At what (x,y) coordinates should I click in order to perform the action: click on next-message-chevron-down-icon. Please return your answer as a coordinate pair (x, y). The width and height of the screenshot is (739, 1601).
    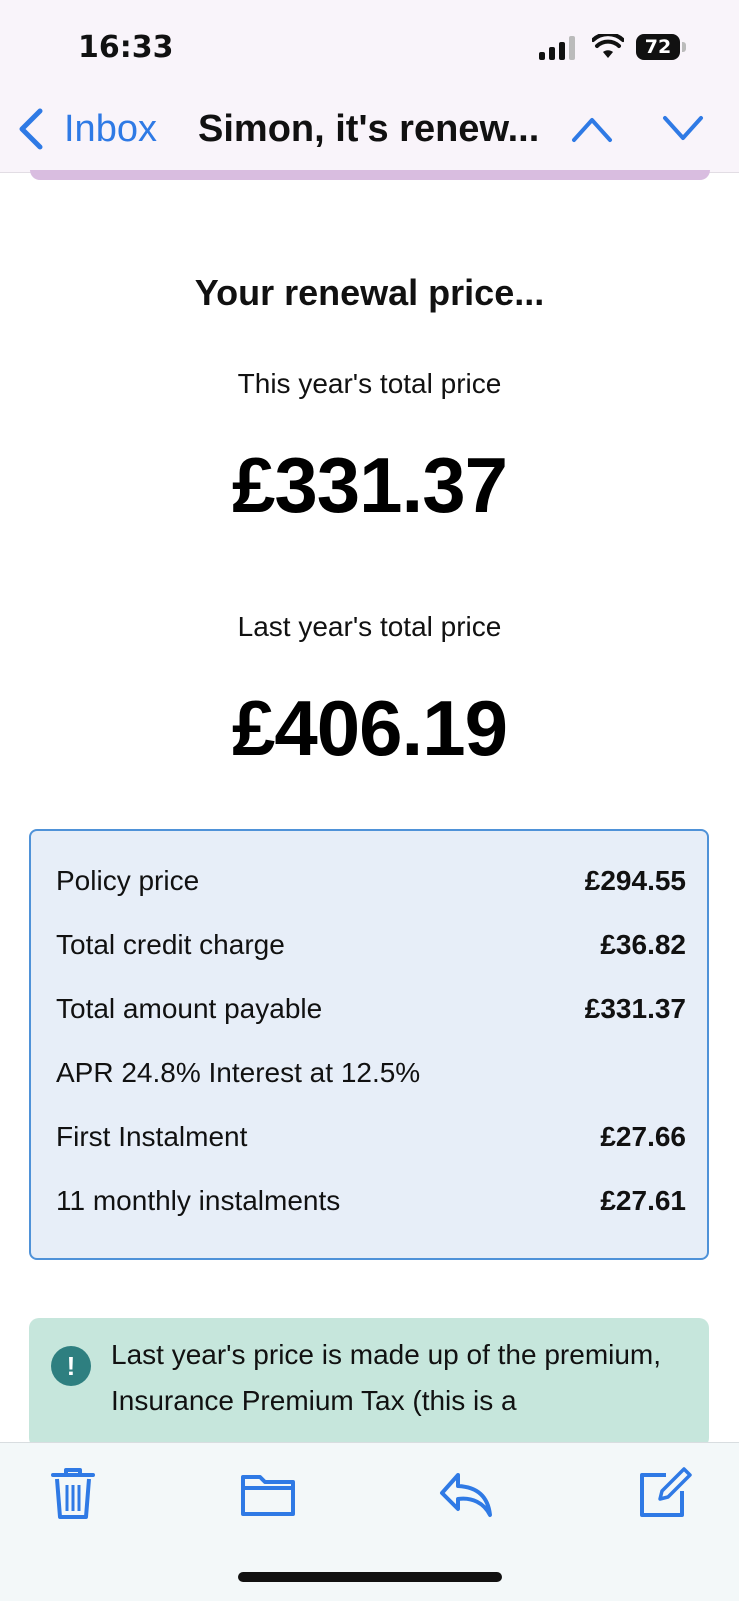
    Looking at the image, I should click on (683, 129).